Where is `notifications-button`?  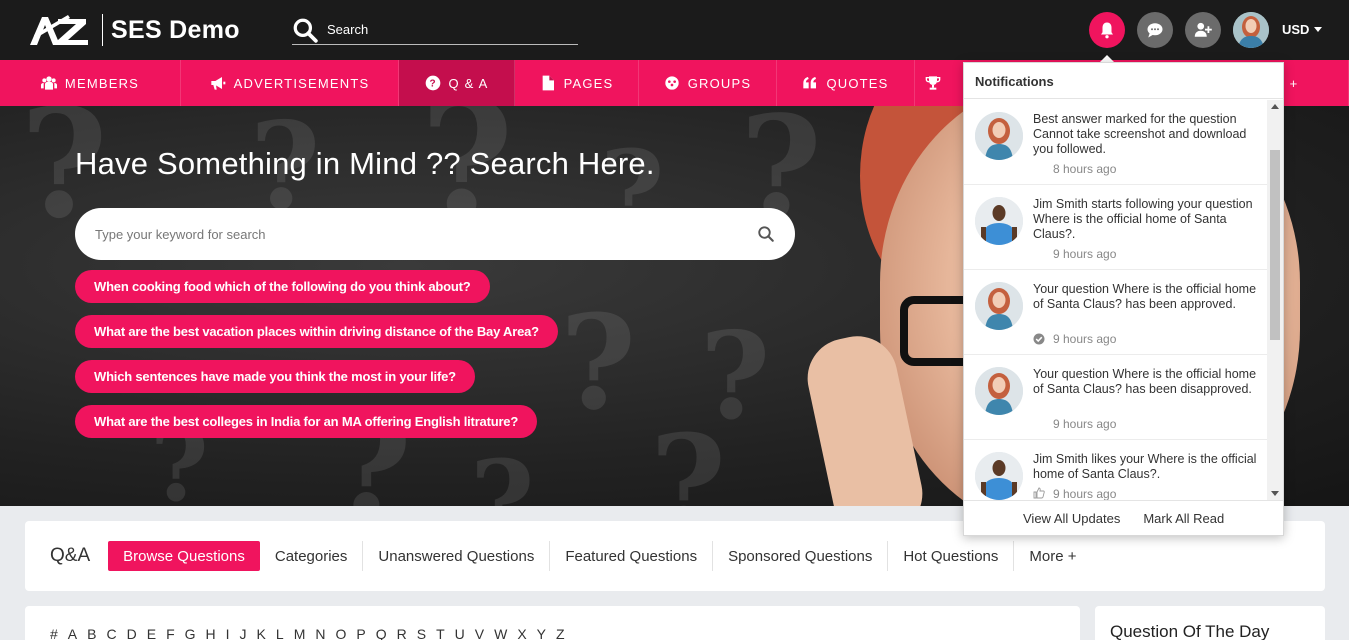 notifications-button is located at coordinates (1107, 30).